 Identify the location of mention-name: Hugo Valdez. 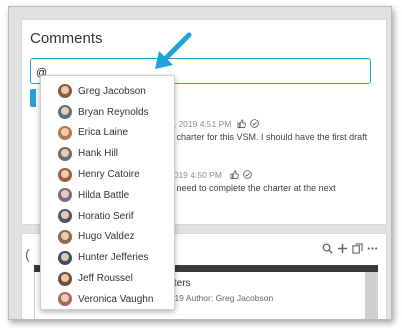
(106, 237).